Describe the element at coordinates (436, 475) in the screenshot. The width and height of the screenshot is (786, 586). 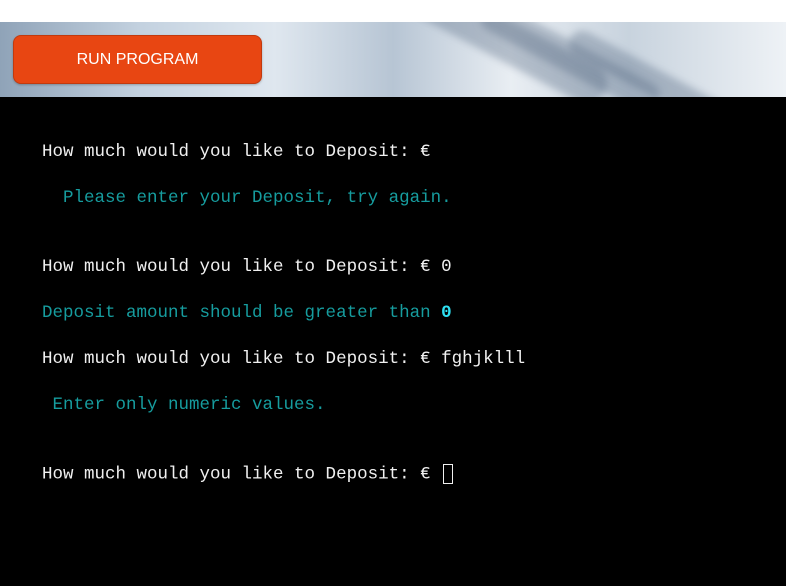
I see `user-input` at that location.